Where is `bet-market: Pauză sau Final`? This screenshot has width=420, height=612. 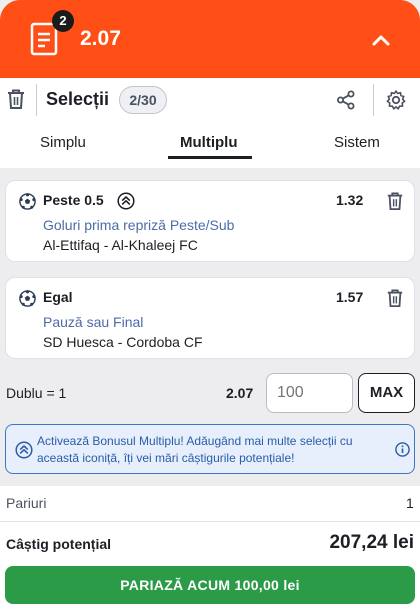 bet-market: Pauză sau Final is located at coordinates (93, 322).